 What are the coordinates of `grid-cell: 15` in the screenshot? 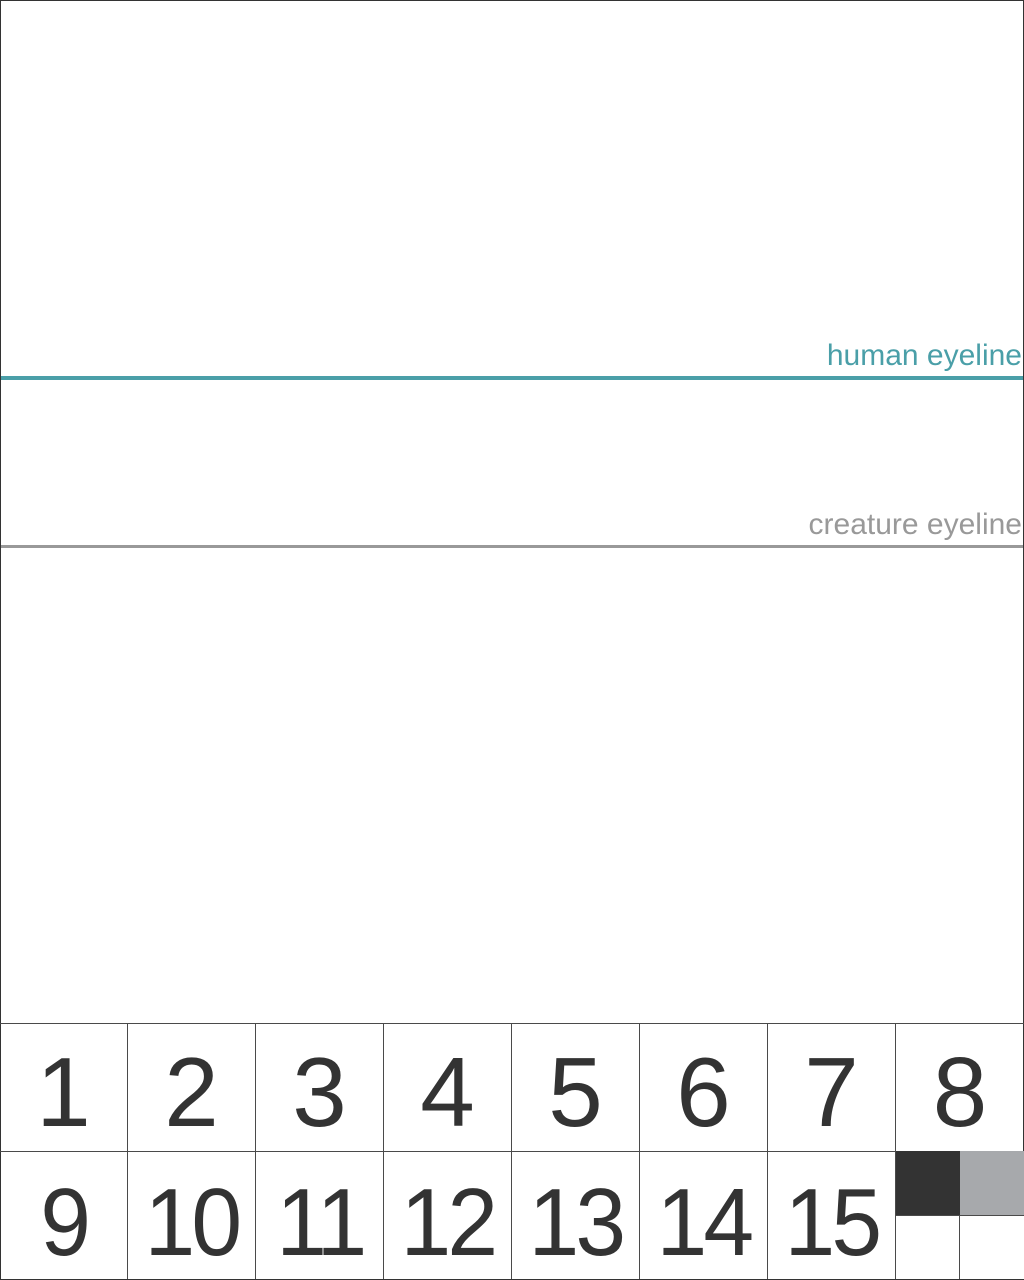 It's located at (832, 1215).